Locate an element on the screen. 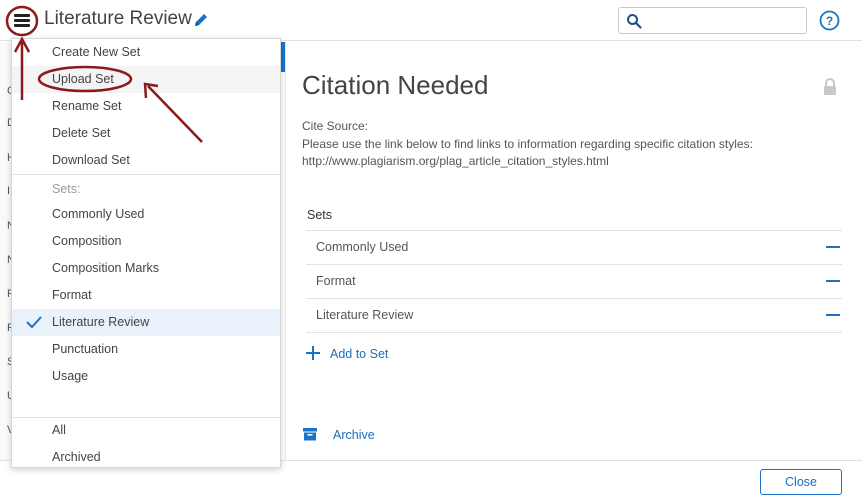 Image resolution: width=862 pixels, height=501 pixels. menu-item-delete-set: Delete Set is located at coordinates (146, 133).